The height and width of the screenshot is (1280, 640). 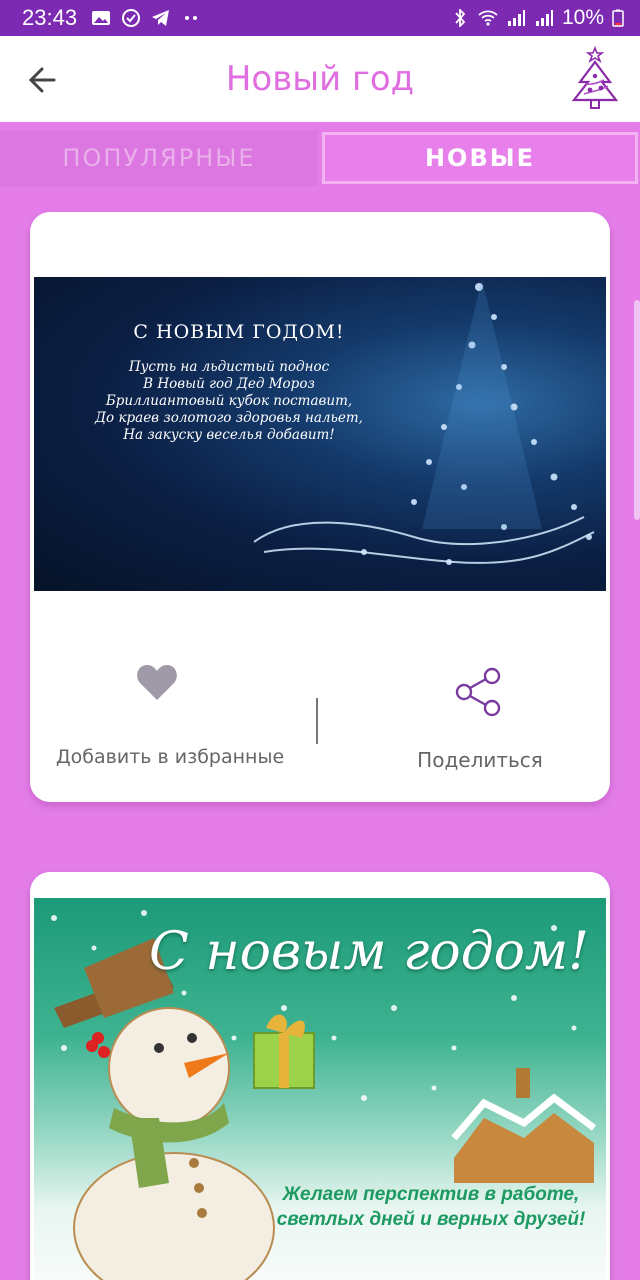 What do you see at coordinates (317, 721) in the screenshot?
I see `actions-divider` at bounding box center [317, 721].